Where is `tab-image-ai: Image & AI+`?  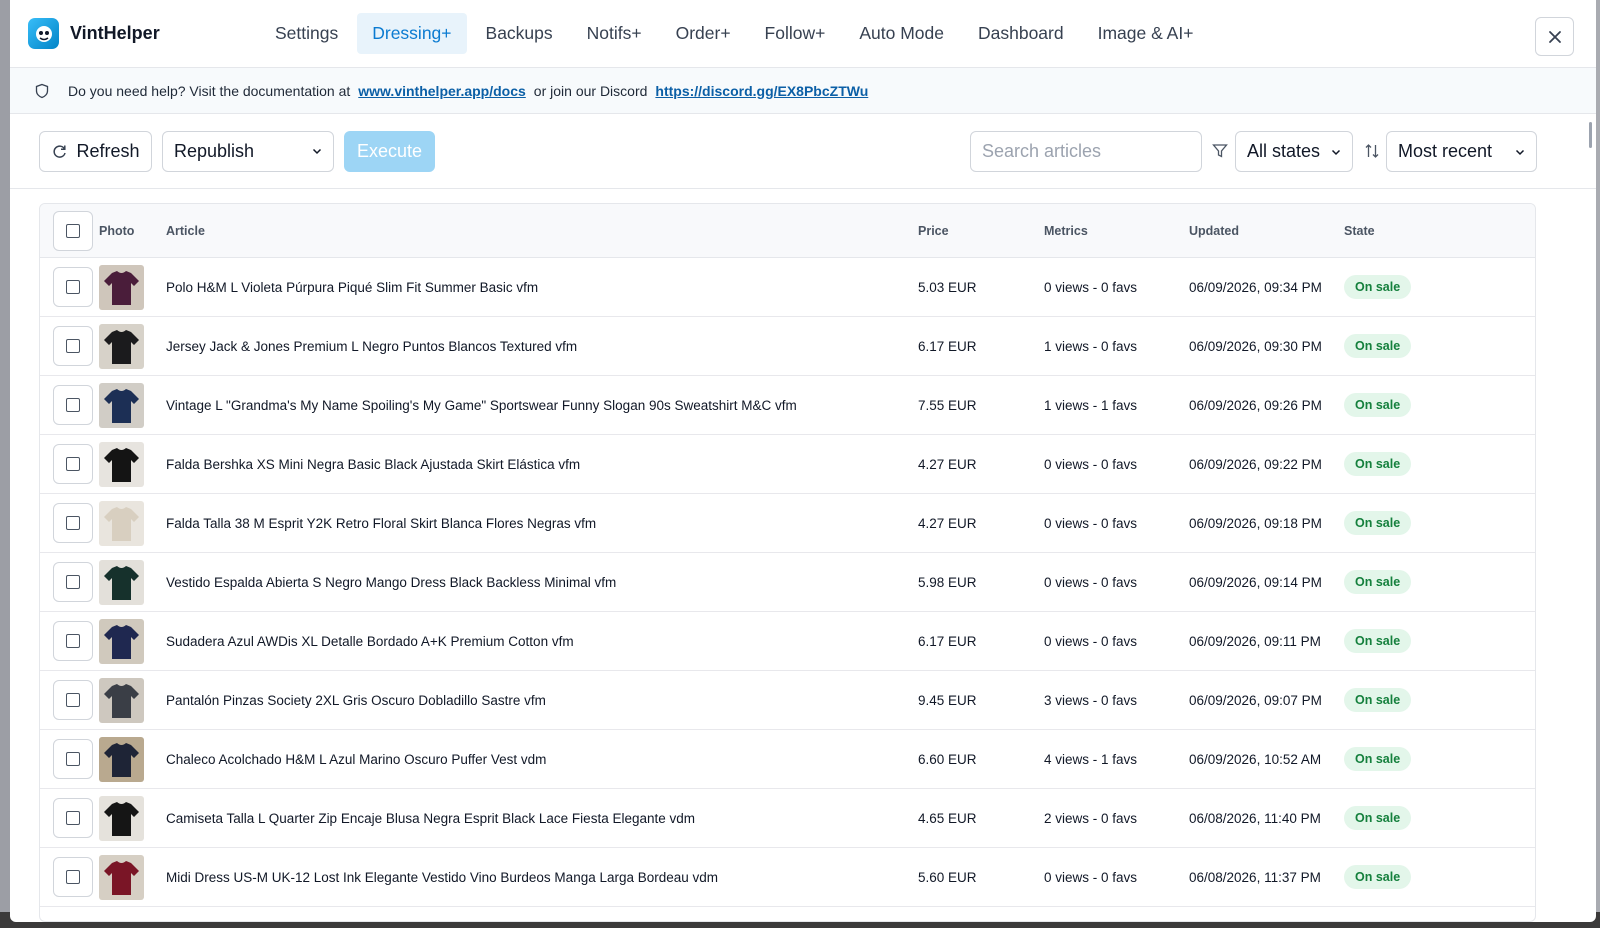
tab-image-ai: Image & AI+ is located at coordinates (1146, 33).